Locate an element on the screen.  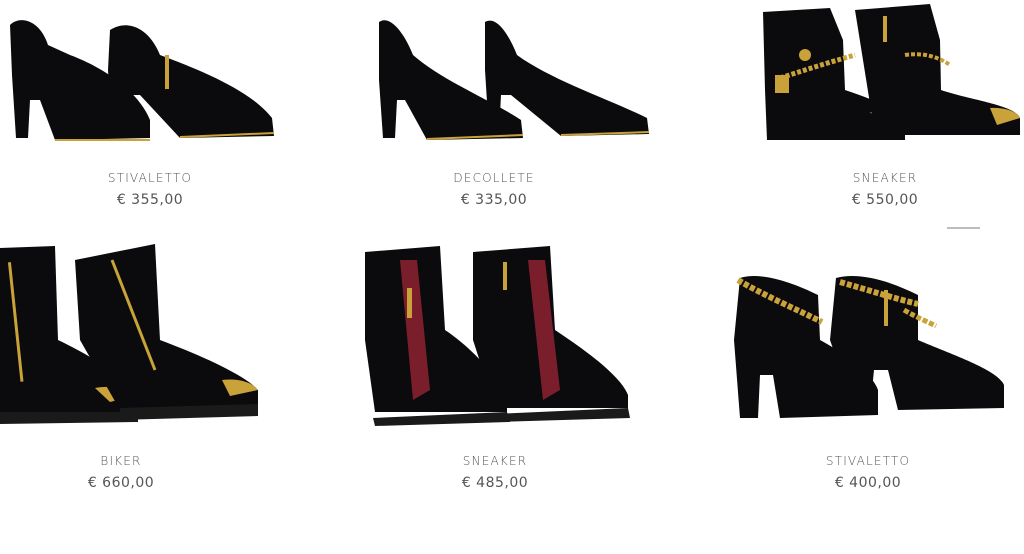
product-name: DECOLLETE is located at coordinates (494, 178).